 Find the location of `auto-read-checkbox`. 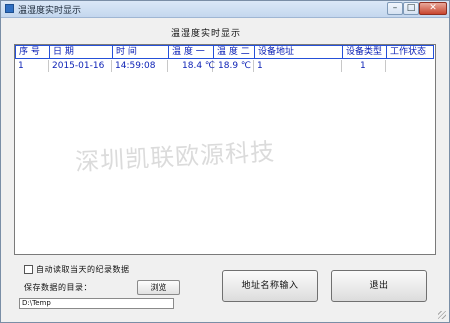

auto-read-checkbox is located at coordinates (28, 269).